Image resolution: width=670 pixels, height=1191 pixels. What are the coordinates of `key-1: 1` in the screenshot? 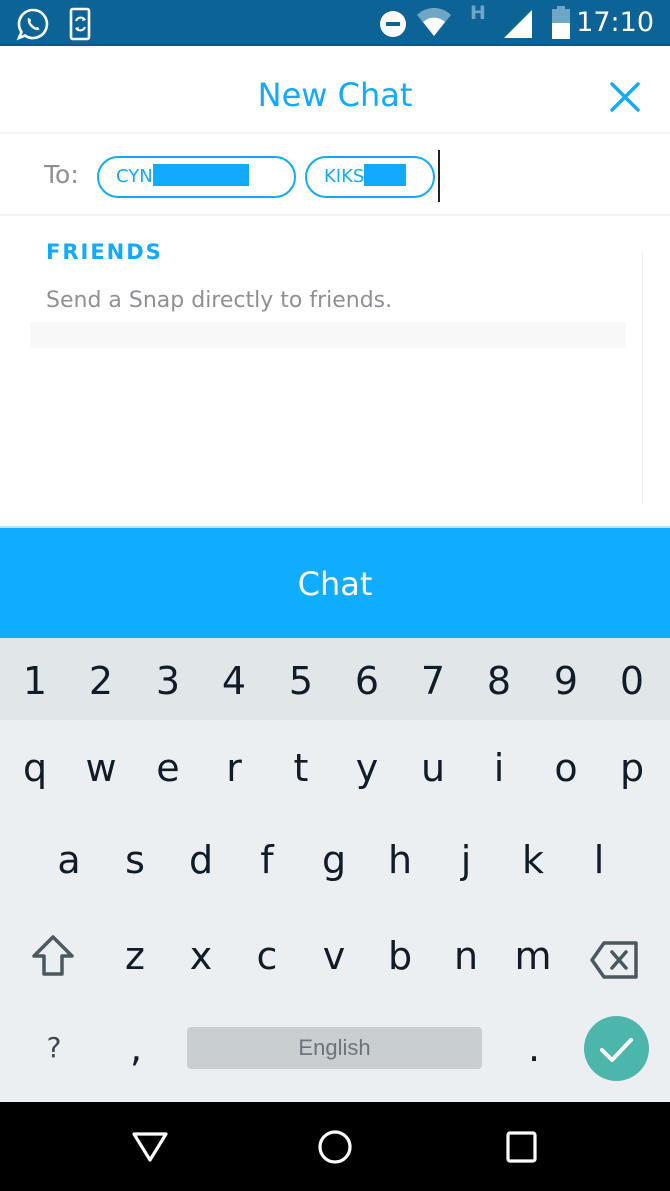 It's located at (35, 681).